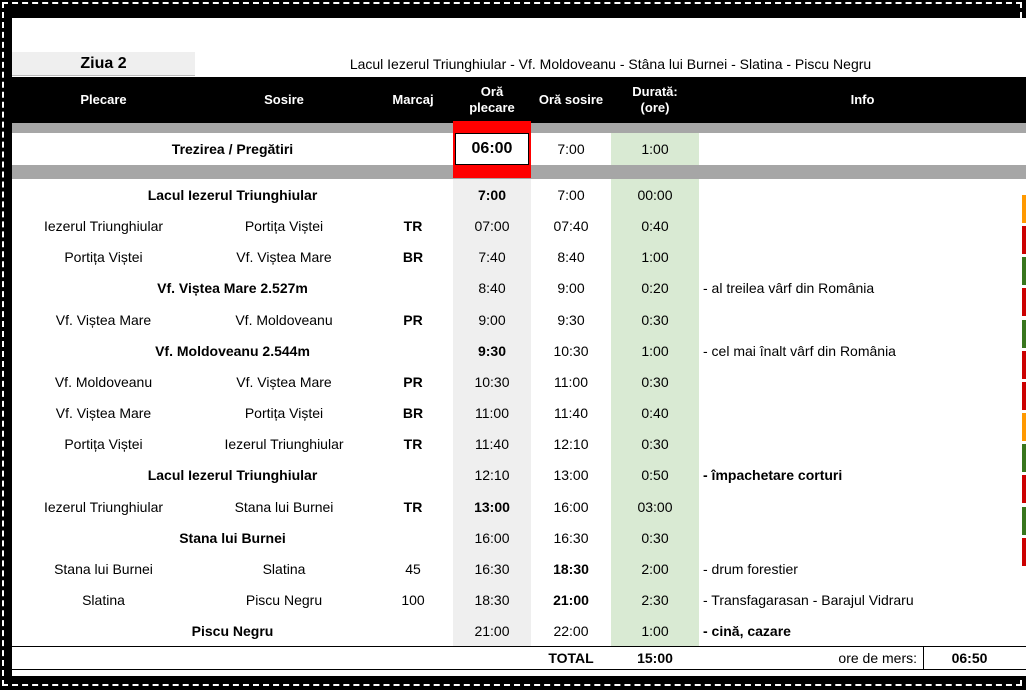 The width and height of the screenshot is (1026, 690). I want to click on row-start: 13:00, so click(492, 507).